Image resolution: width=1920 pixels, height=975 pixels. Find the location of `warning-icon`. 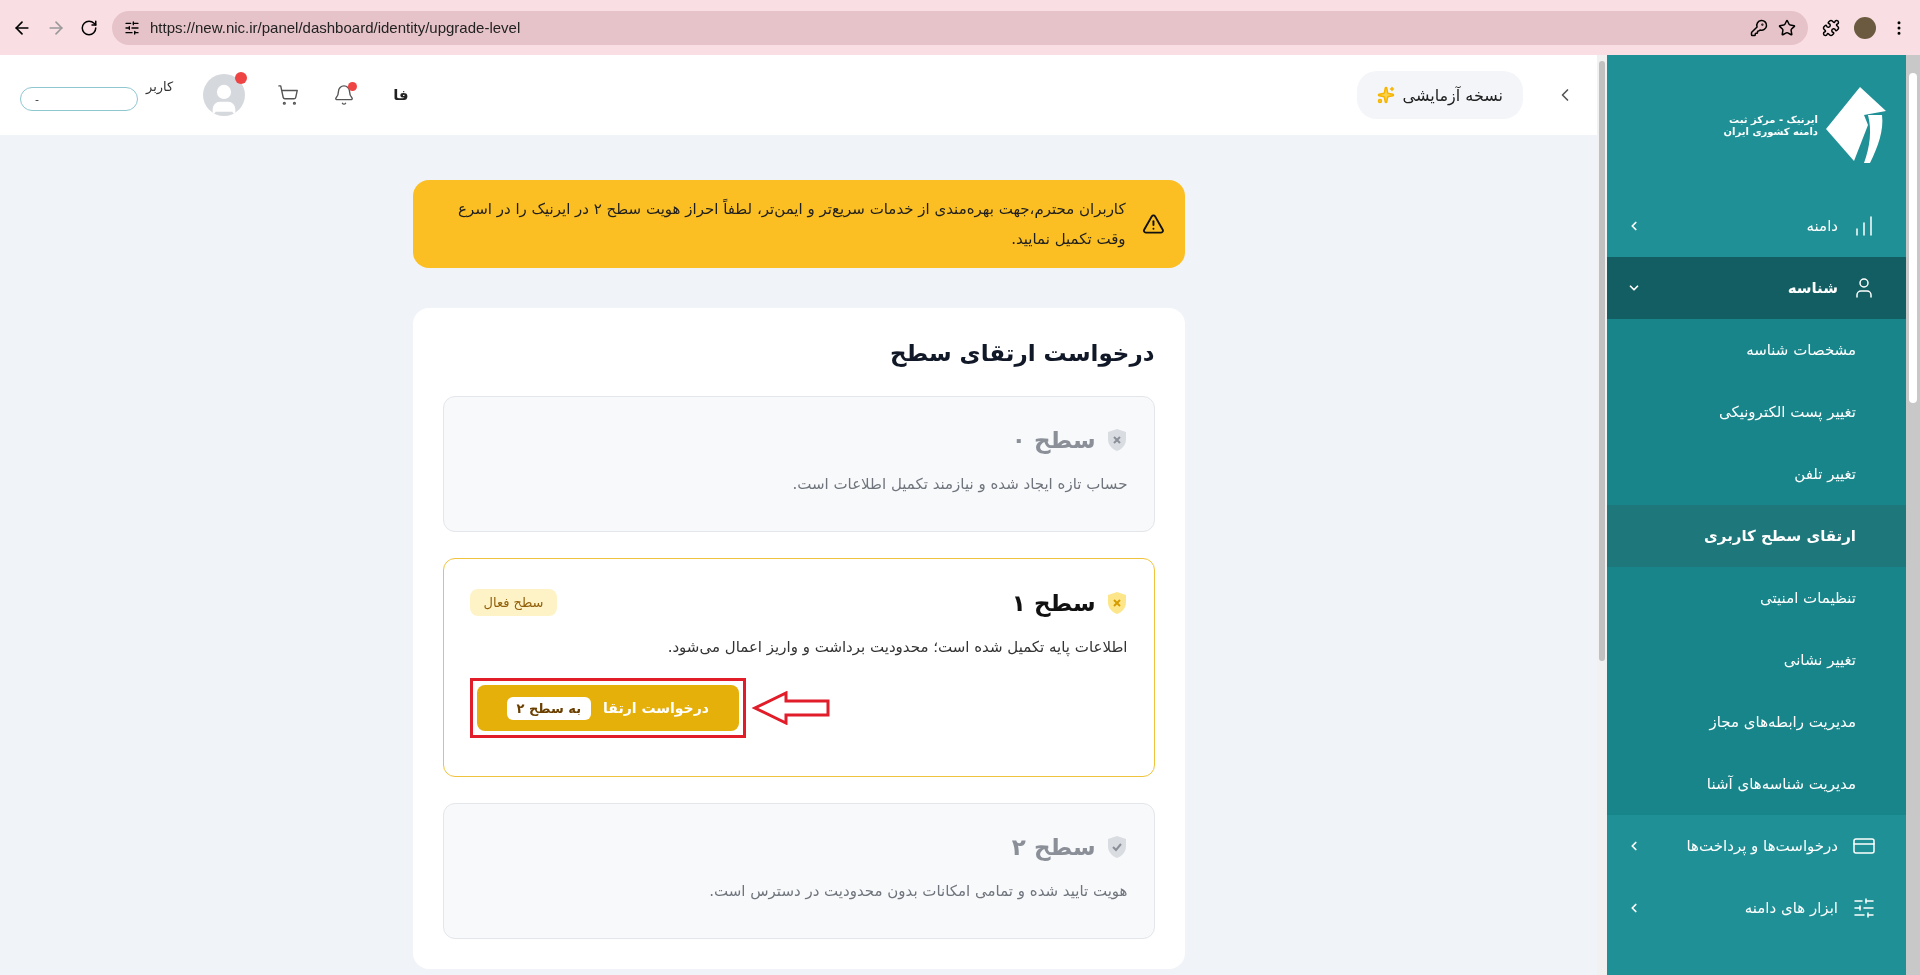

warning-icon is located at coordinates (1153, 224).